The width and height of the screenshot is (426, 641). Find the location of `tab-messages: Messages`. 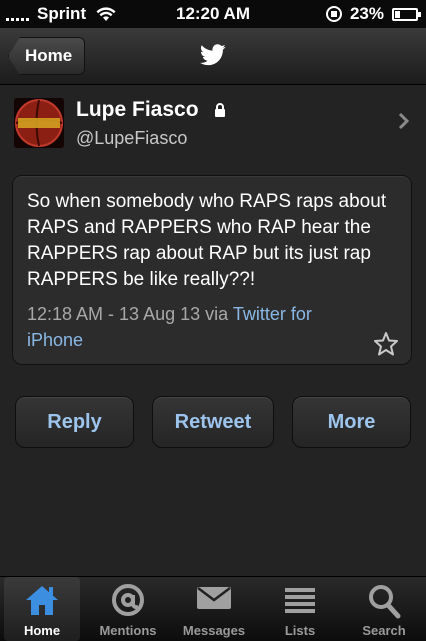

tab-messages: Messages is located at coordinates (214, 609).